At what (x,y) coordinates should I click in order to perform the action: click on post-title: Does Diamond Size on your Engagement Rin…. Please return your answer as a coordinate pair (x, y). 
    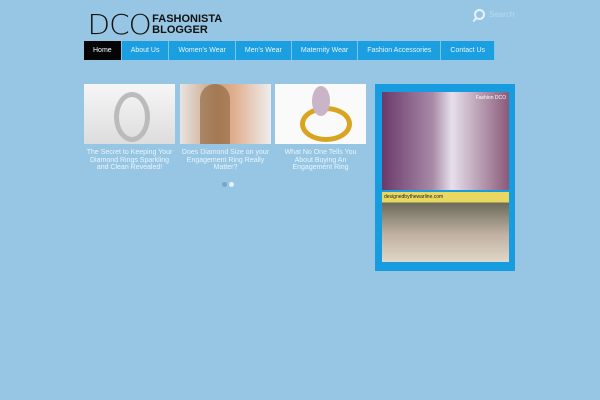
    Looking at the image, I should click on (225, 160).